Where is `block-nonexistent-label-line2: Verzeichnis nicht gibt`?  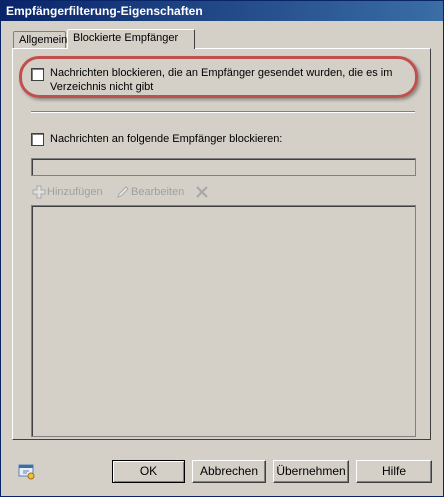
block-nonexistent-label-line2: Verzeichnis nicht gibt is located at coordinates (102, 87).